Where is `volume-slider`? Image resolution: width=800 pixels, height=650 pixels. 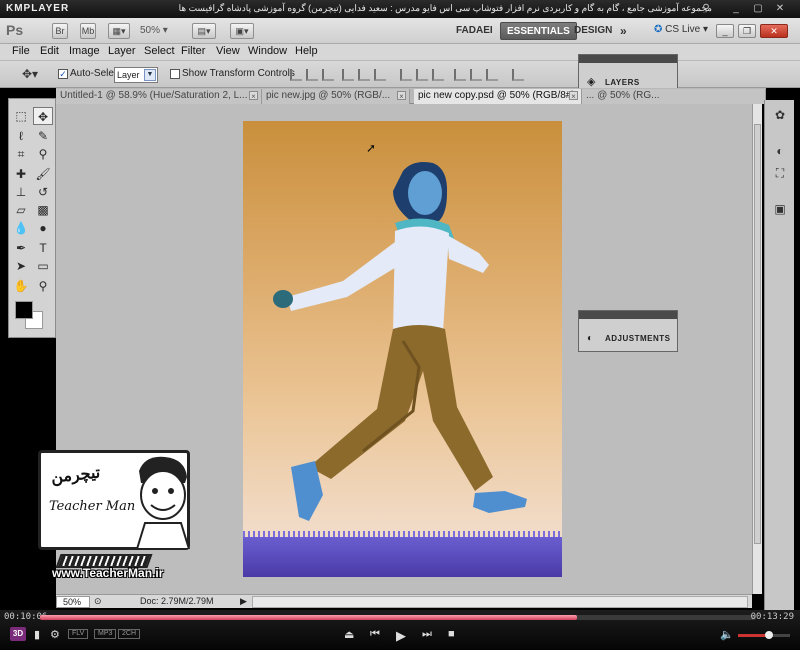
volume-slider is located at coordinates (764, 635).